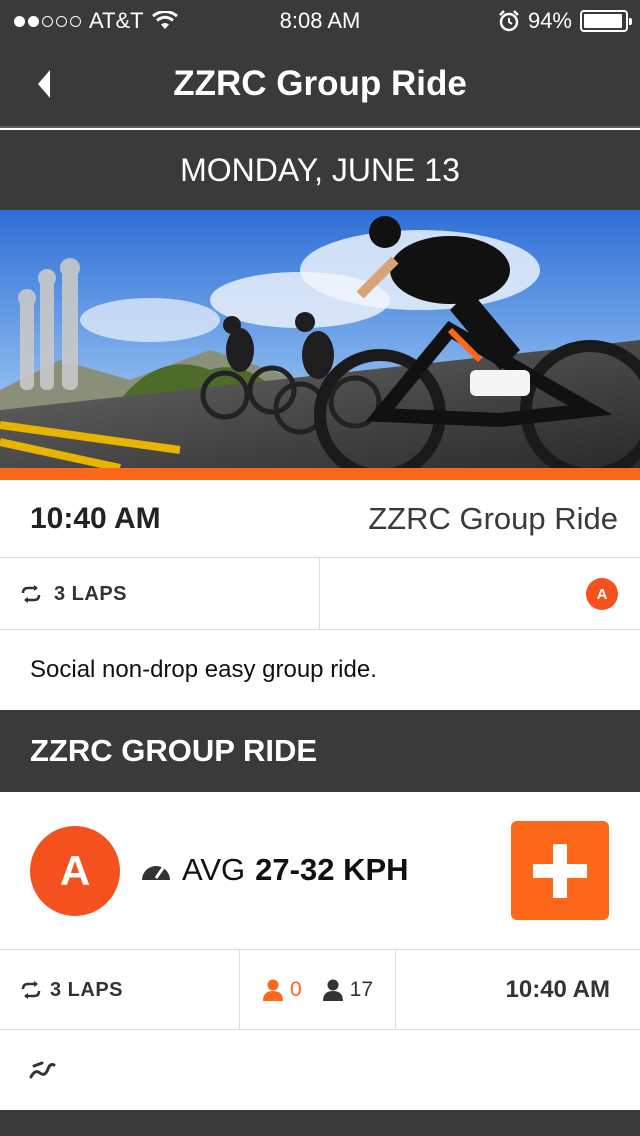  I want to click on event-name: ZZRC Group Ride, so click(493, 518).